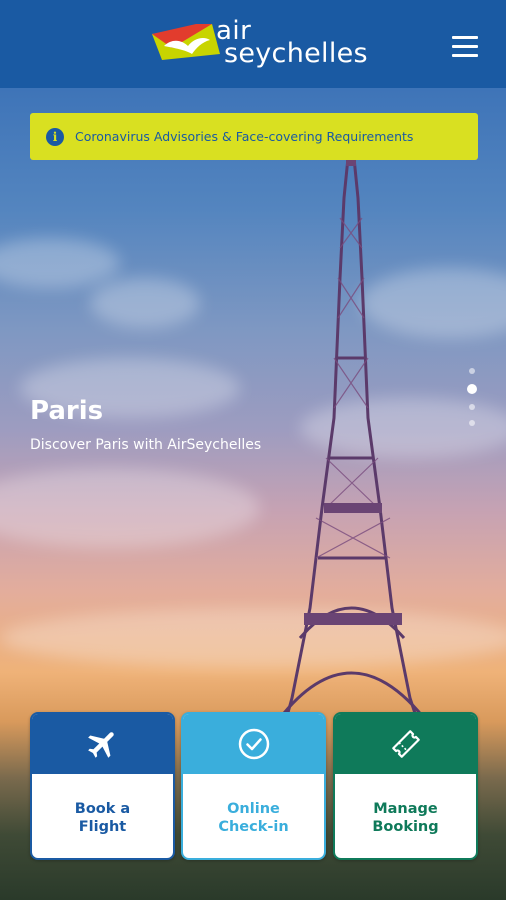 The height and width of the screenshot is (900, 506). What do you see at coordinates (67, 411) in the screenshot?
I see `destination-title: Paris` at bounding box center [67, 411].